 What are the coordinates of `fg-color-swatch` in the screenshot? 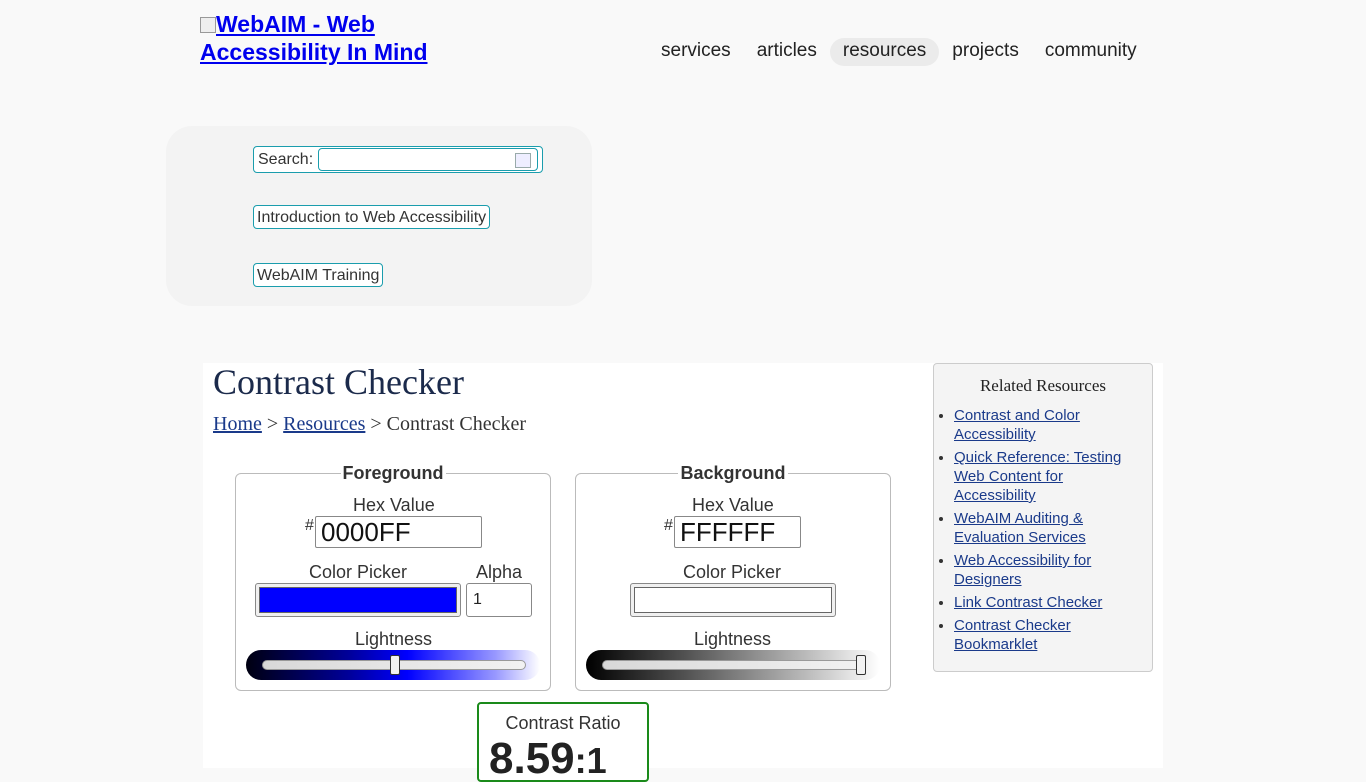 It's located at (358, 600).